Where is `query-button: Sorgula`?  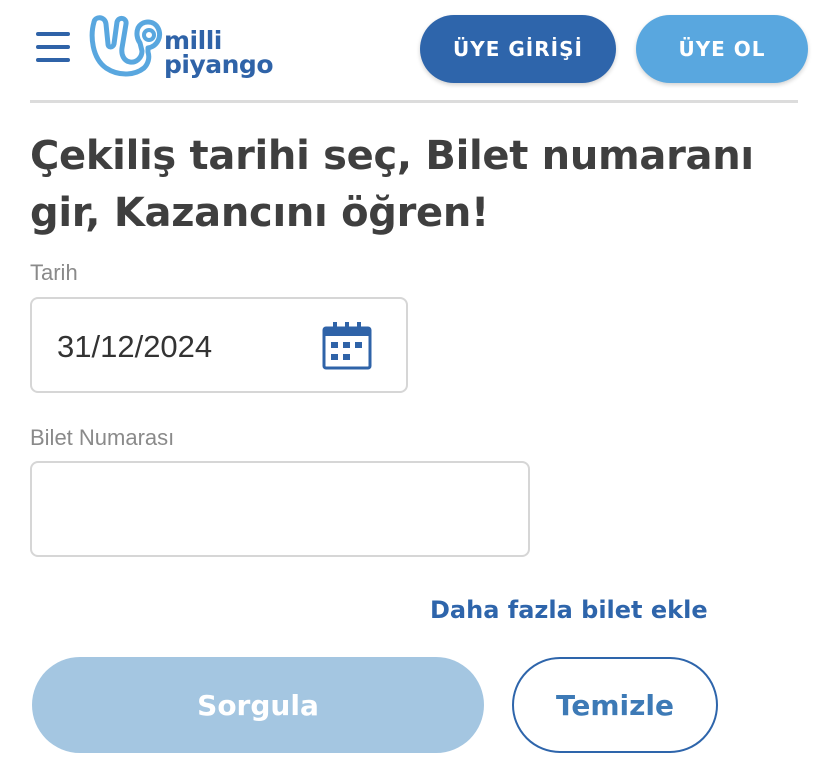 query-button: Sorgula is located at coordinates (258, 705).